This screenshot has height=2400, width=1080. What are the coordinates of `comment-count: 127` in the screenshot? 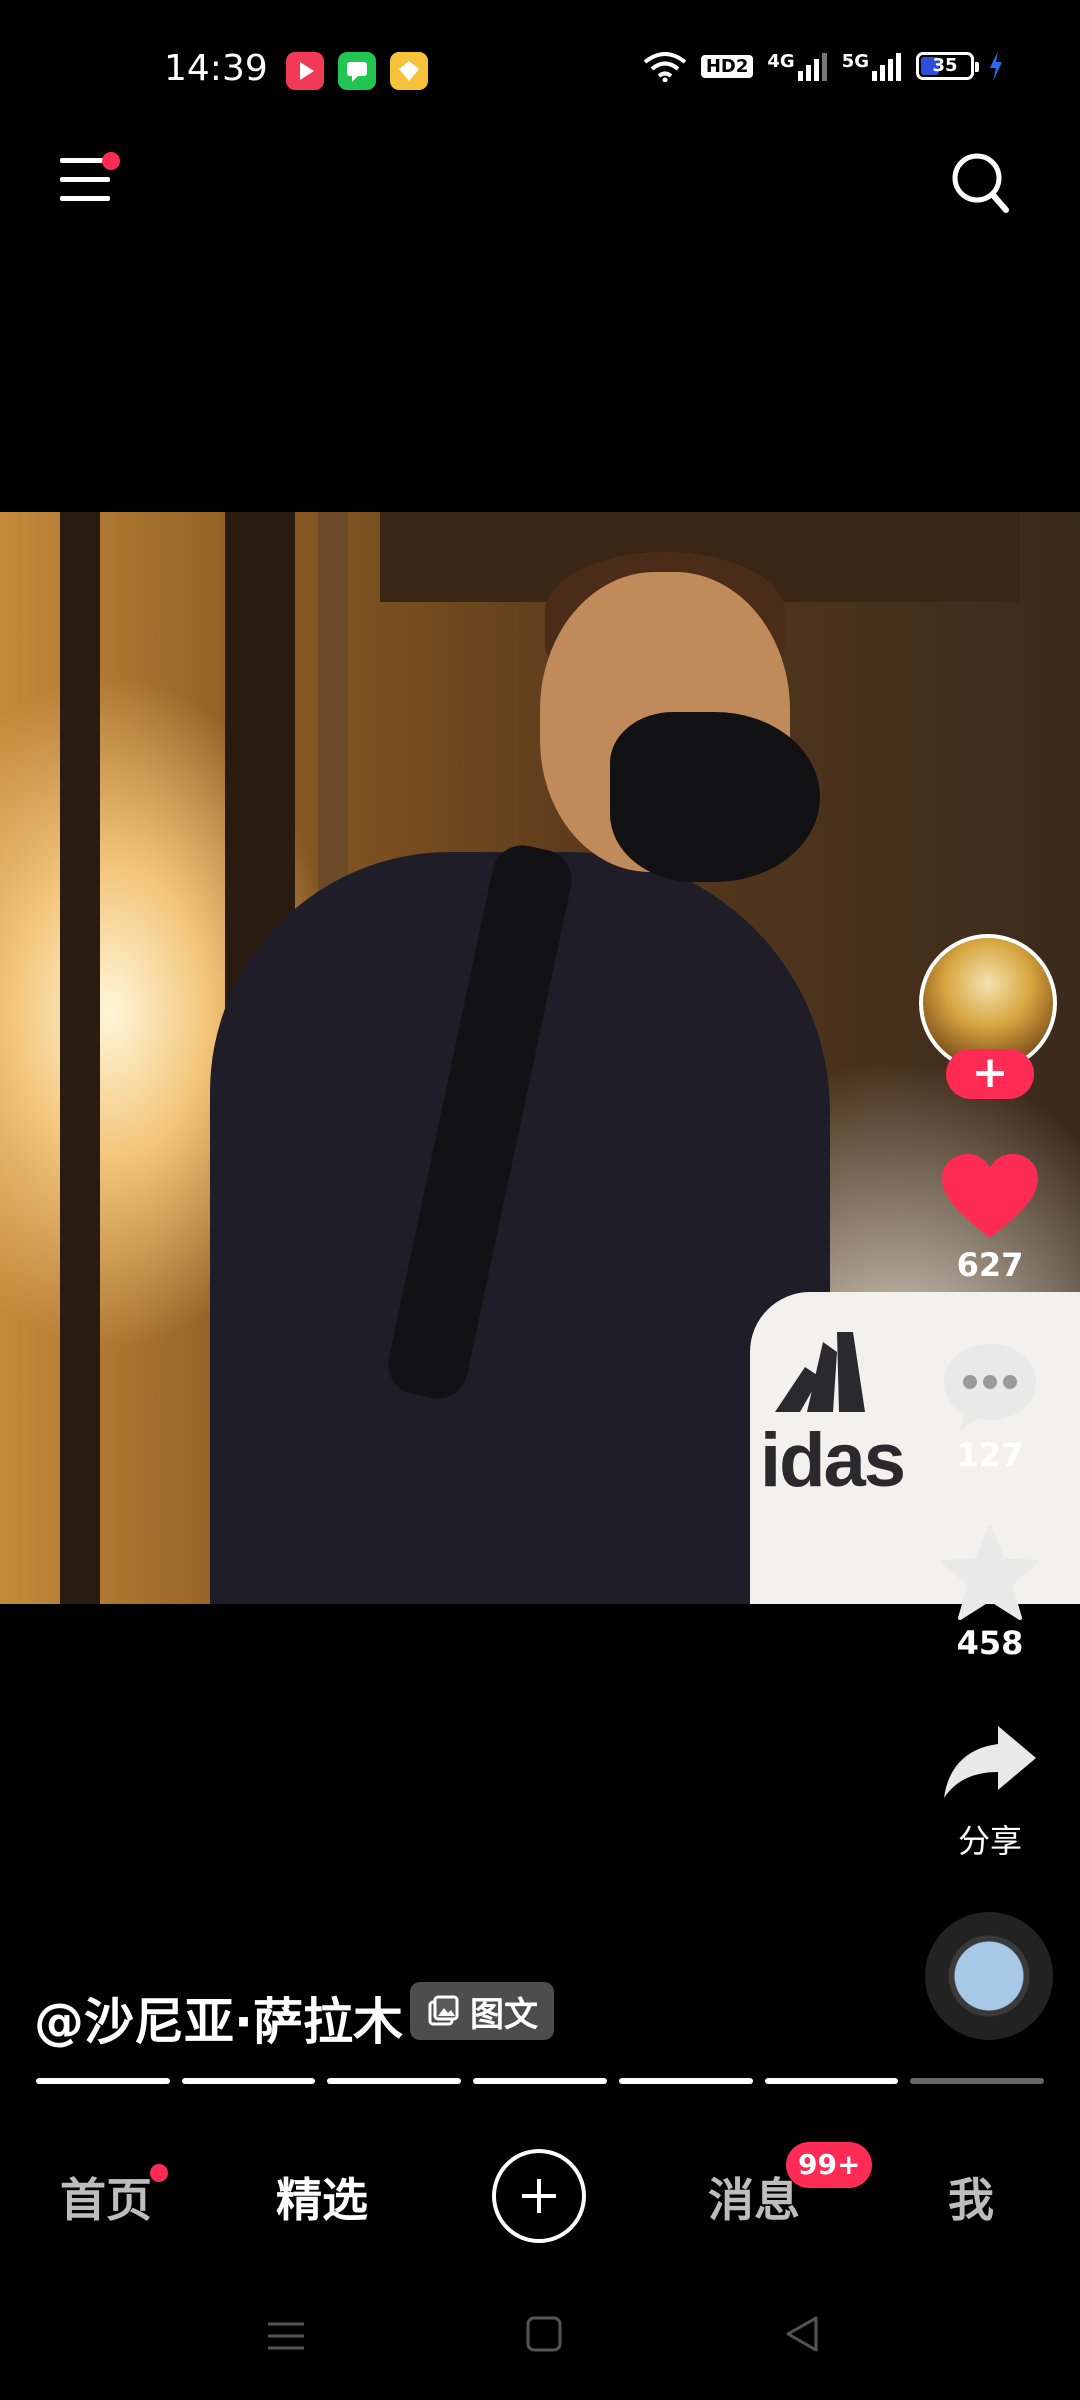 It's located at (990, 1455).